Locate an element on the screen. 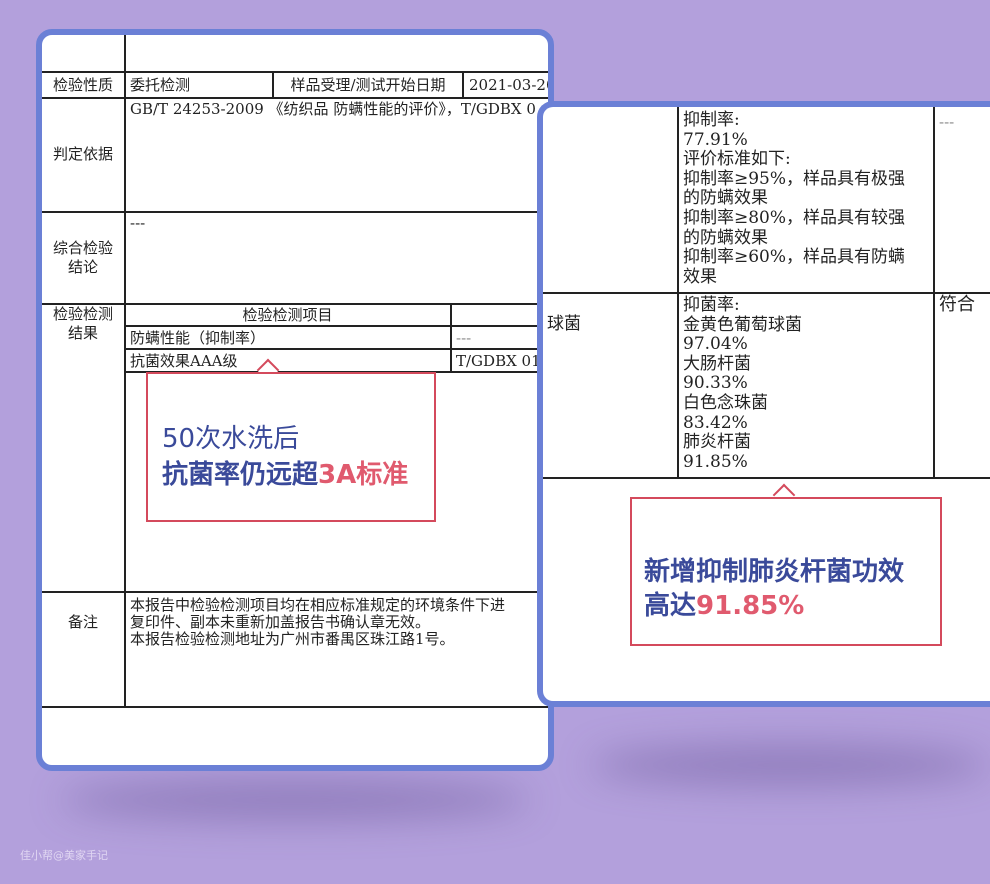 The width and height of the screenshot is (990, 884). basis-value: GB/T 24253-2009 《纺织品 防螨性能的评价》，T/GDBX 0 is located at coordinates (333, 109).